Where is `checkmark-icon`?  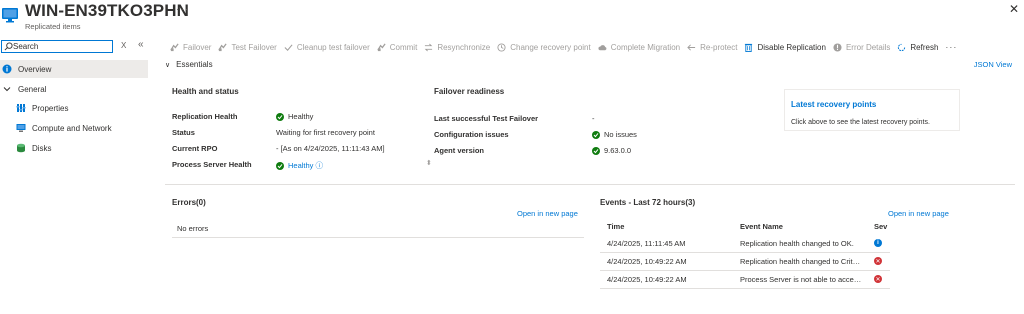 checkmark-icon is located at coordinates (288, 47).